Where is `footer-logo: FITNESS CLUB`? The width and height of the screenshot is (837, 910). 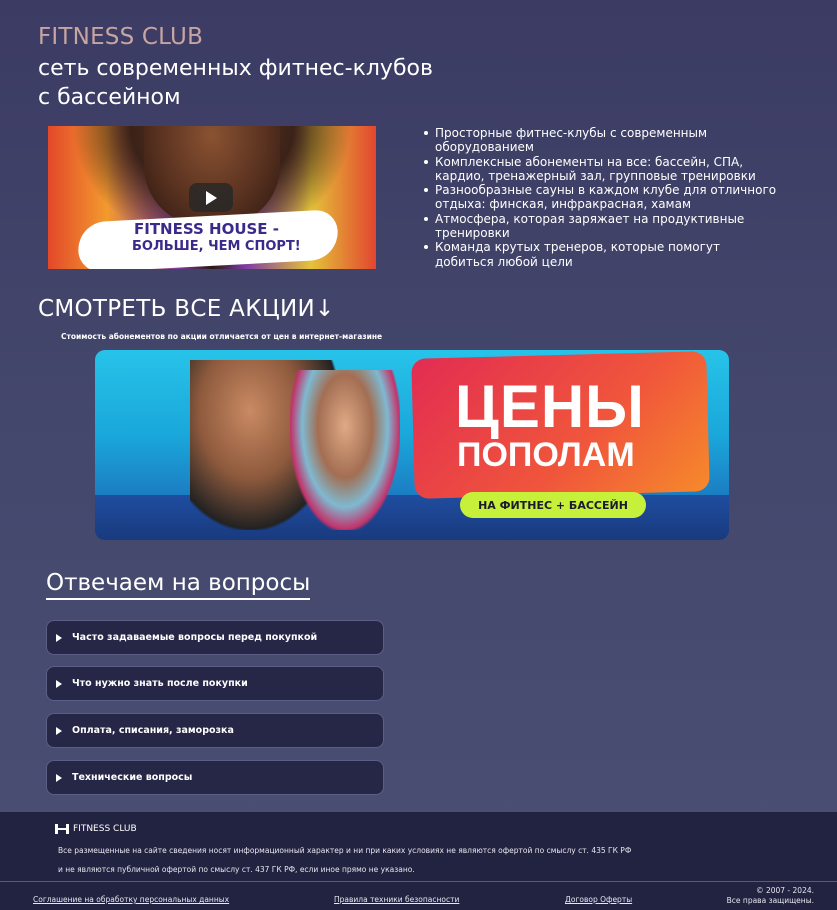 footer-logo: FITNESS CLUB is located at coordinates (95, 829).